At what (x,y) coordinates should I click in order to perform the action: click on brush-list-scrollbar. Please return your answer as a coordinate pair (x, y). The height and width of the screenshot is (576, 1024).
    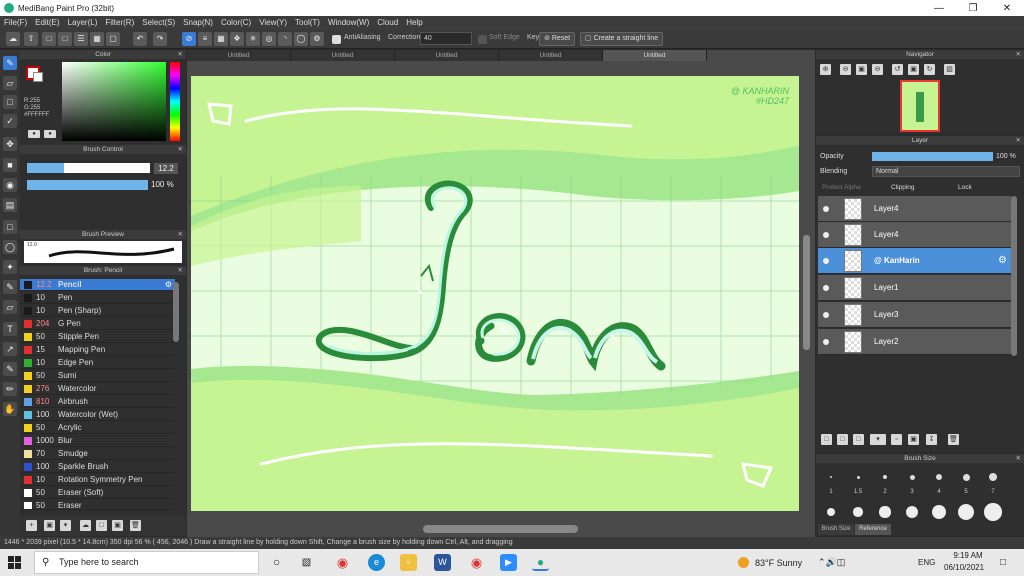
    Looking at the image, I should click on (176, 312).